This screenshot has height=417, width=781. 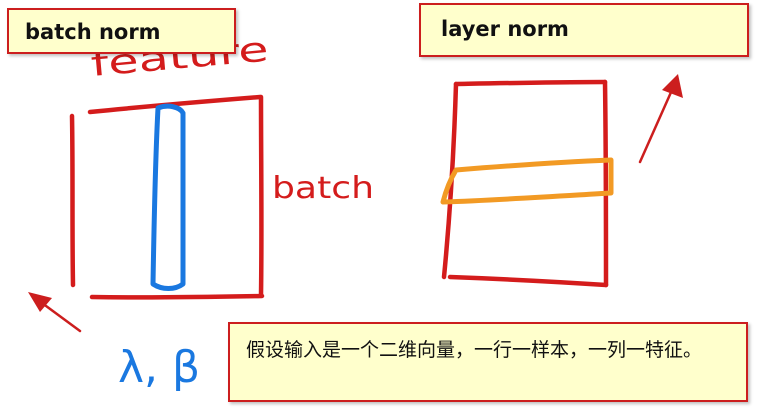 I want to click on batch-norm-title: batch norm, so click(x=93, y=32).